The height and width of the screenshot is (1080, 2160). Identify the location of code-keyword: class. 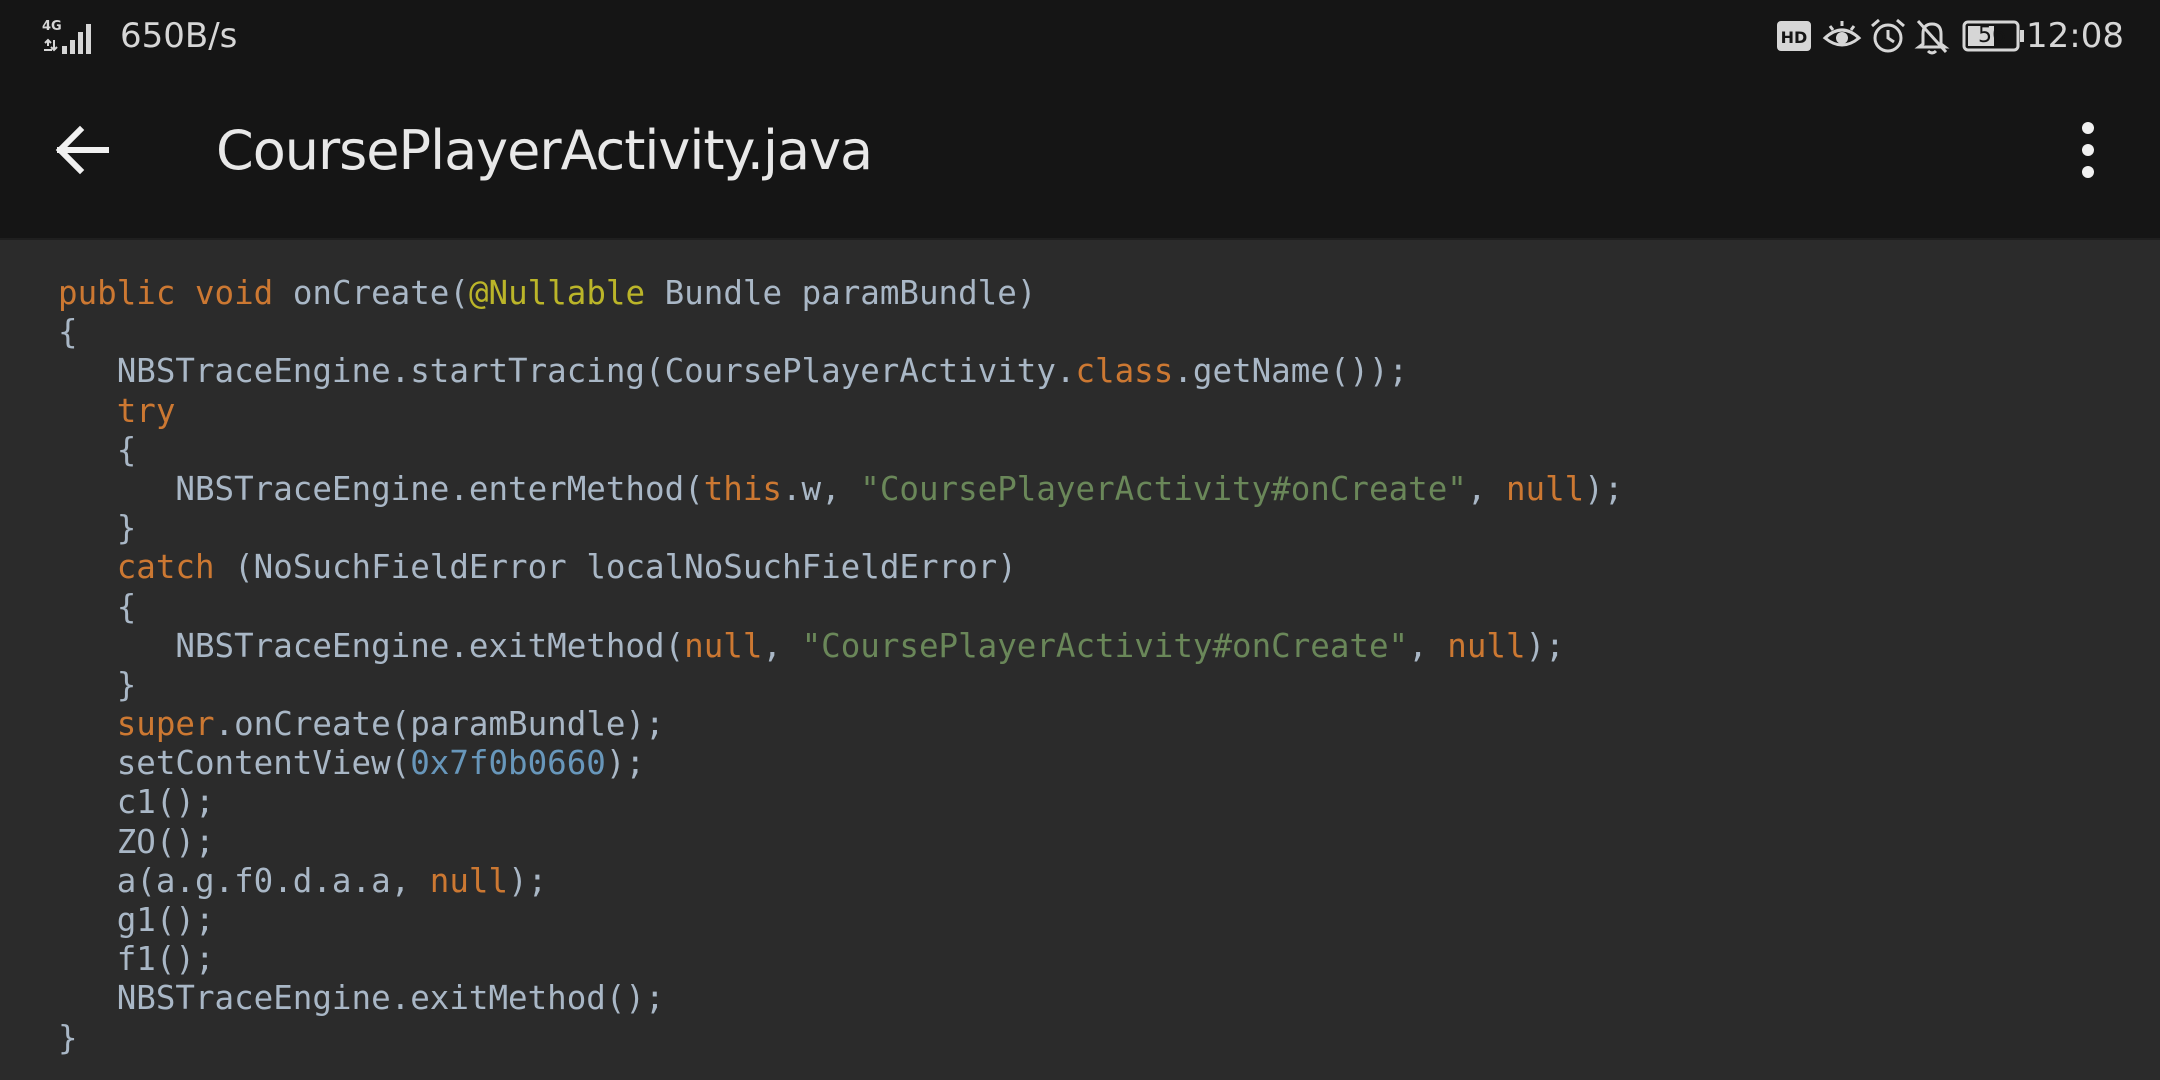
(1124, 371).